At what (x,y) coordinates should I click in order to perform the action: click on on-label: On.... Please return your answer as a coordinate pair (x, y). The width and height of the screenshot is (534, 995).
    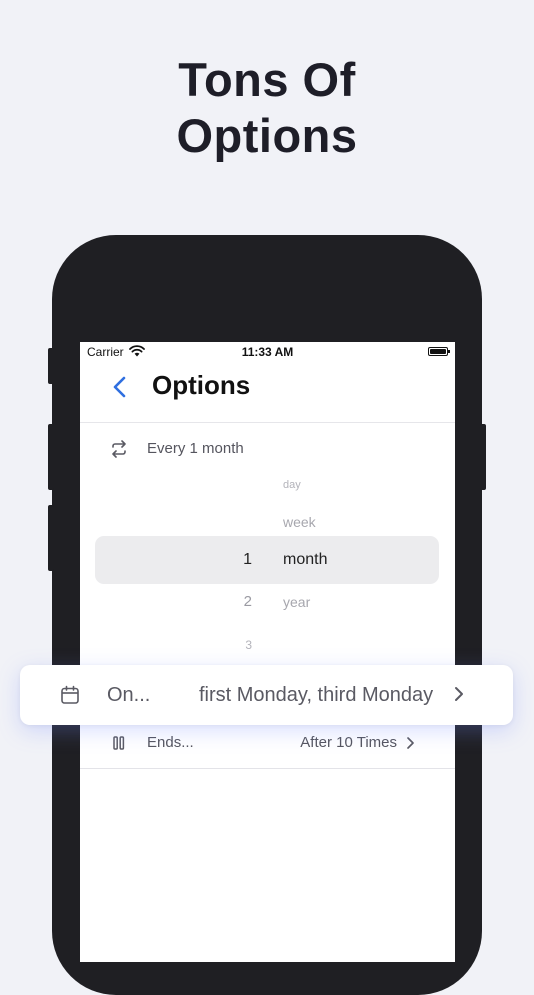
    Looking at the image, I should click on (129, 695).